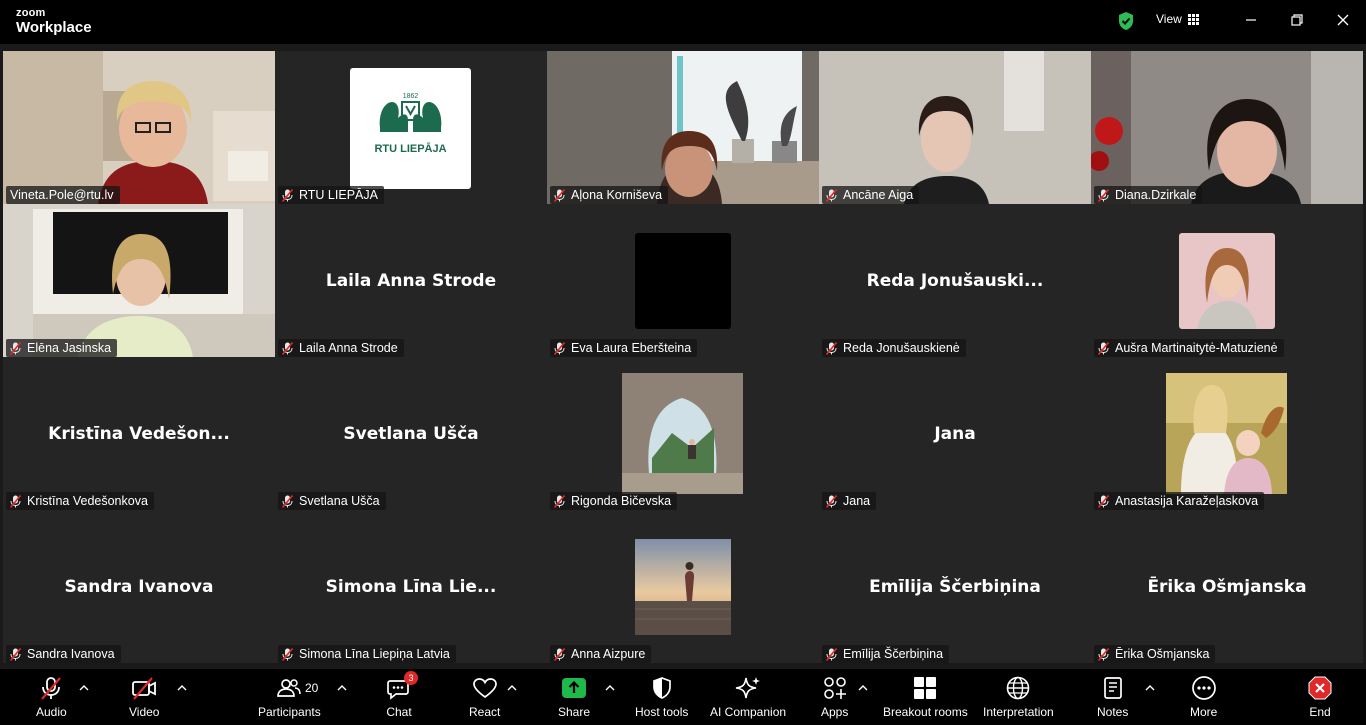 This screenshot has width=1366, height=725. Describe the element at coordinates (683, 433) in the screenshot. I see `participant-tile: Rigonda Bičevska` at that location.